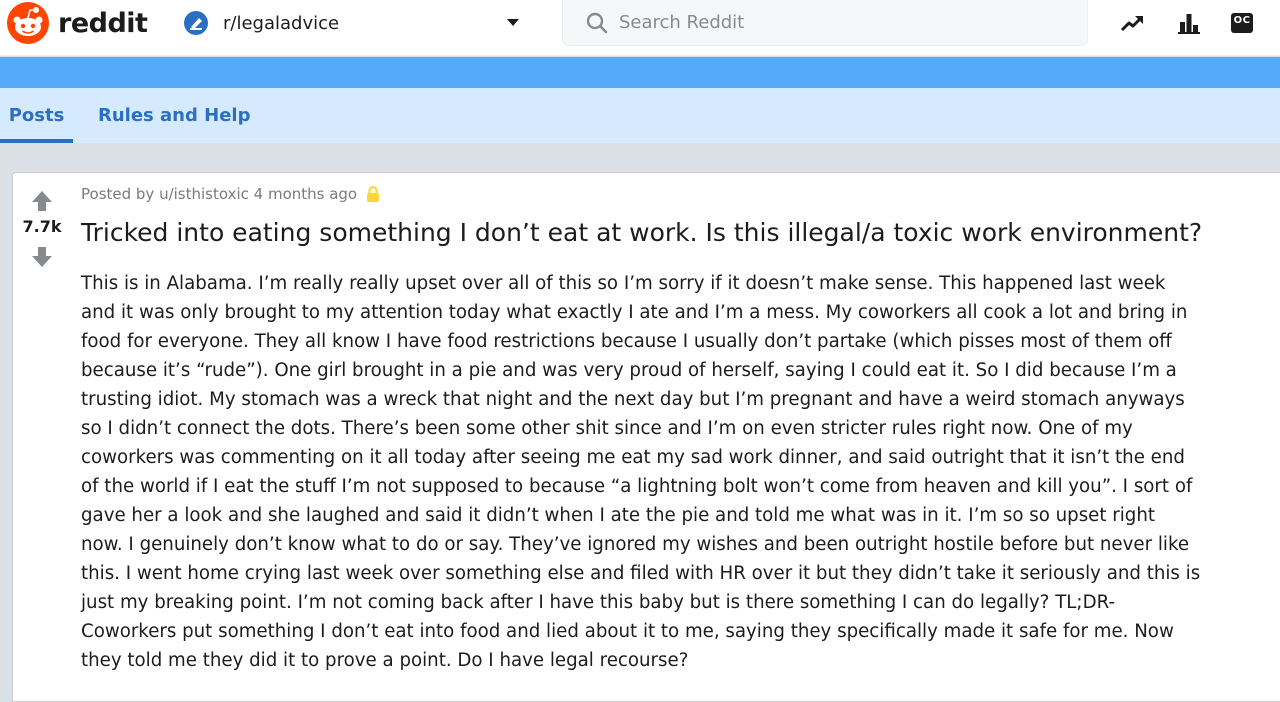  I want to click on reddit-home-link: reddit, so click(77, 23).